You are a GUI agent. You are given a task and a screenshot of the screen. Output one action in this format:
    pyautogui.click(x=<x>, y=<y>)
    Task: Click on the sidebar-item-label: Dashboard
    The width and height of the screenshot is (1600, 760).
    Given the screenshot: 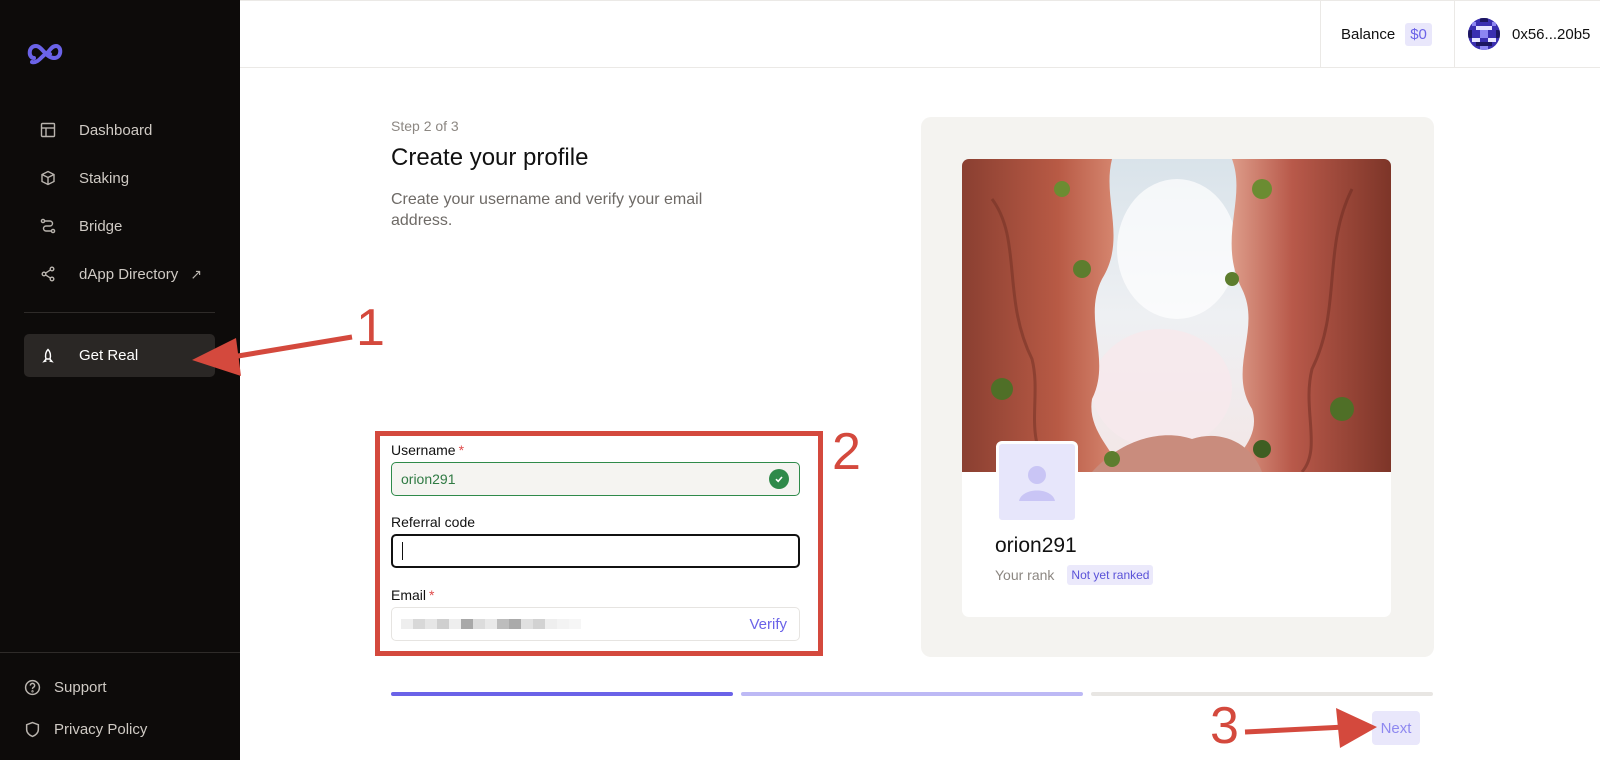 What is the action you would take?
    pyautogui.click(x=116, y=130)
    